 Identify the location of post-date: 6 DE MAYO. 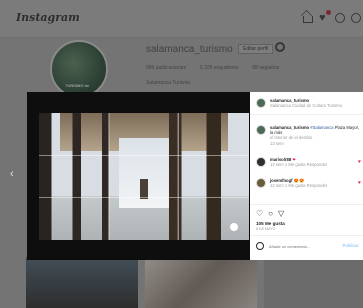
(266, 229).